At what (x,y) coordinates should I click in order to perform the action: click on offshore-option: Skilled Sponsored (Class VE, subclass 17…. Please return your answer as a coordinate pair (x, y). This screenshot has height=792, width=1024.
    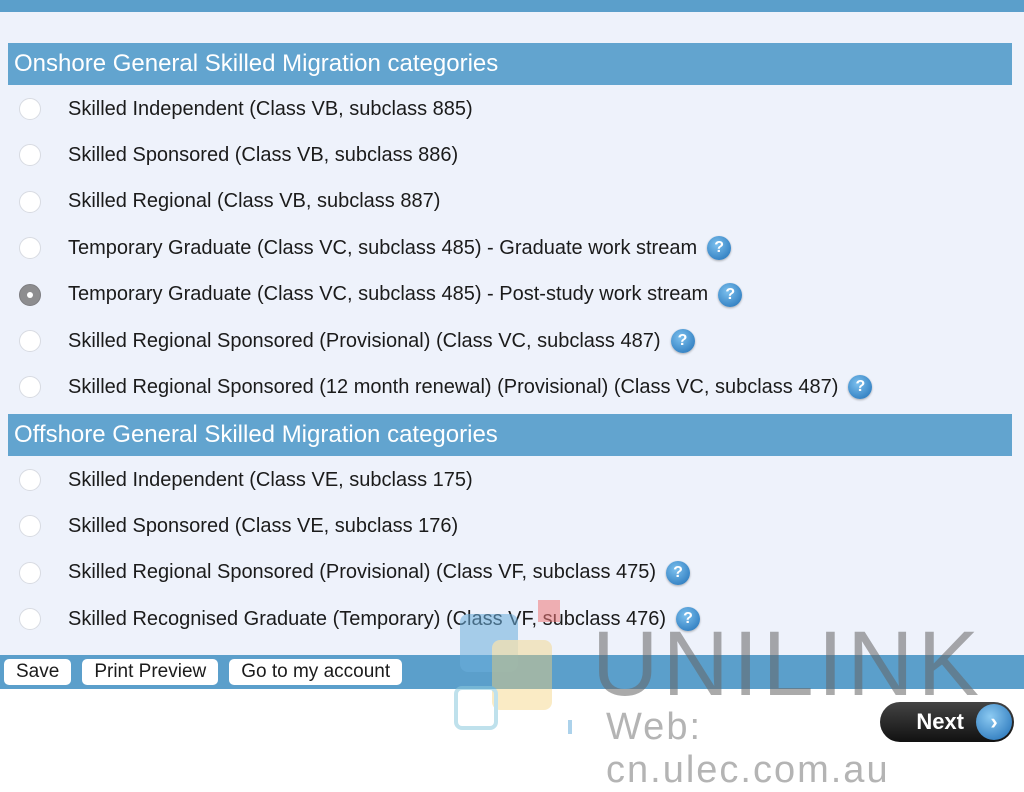
    Looking at the image, I should click on (229, 526).